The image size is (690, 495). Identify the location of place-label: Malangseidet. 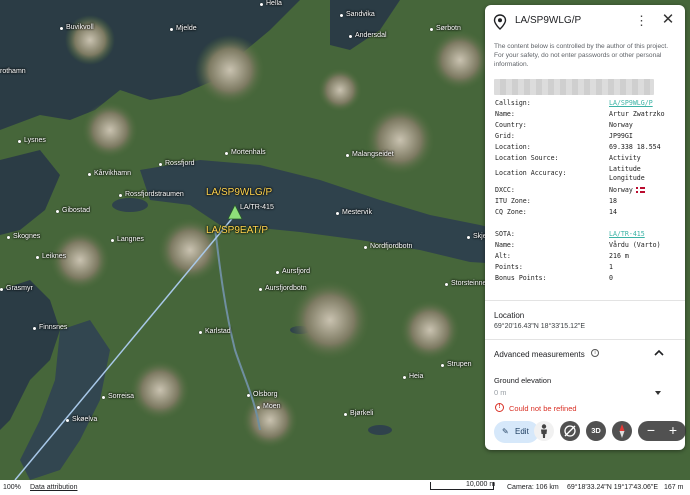
(370, 154).